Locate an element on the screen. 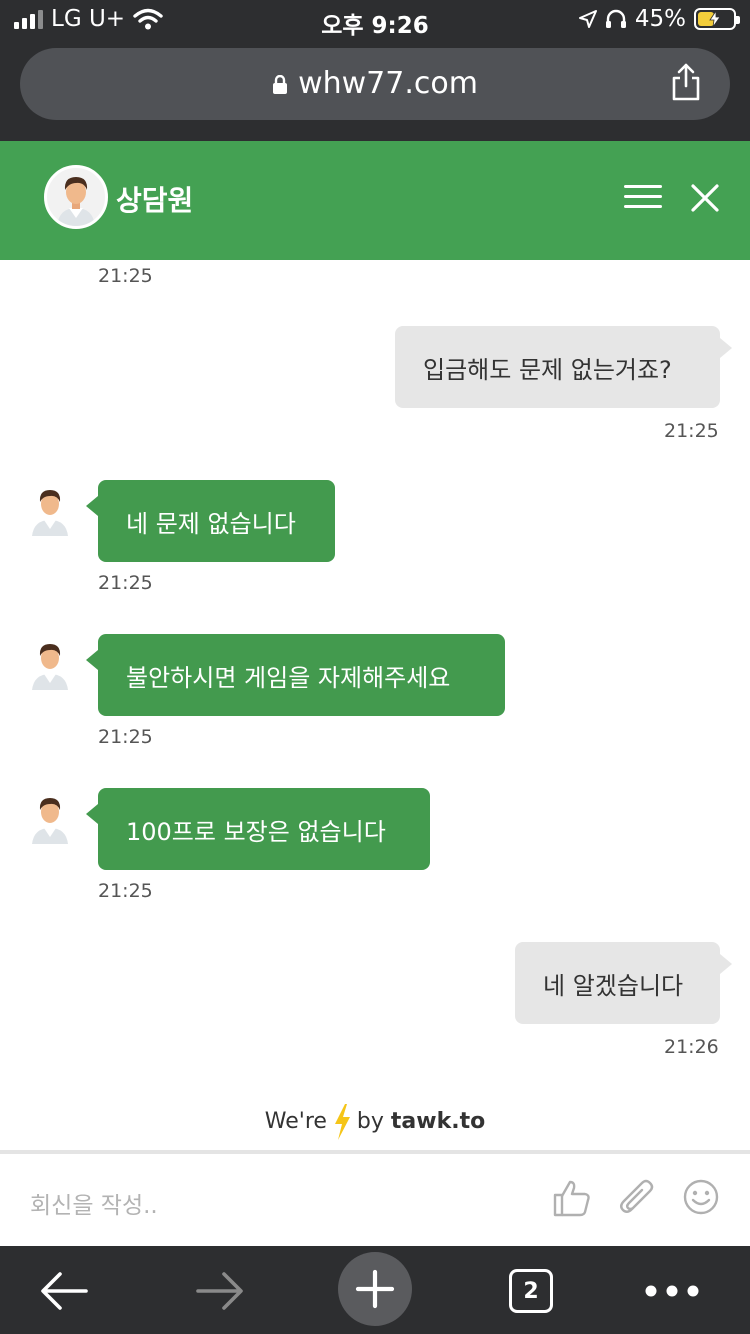 Image resolution: width=750 pixels, height=1334 pixels. status-right: 45% is located at coordinates (659, 19).